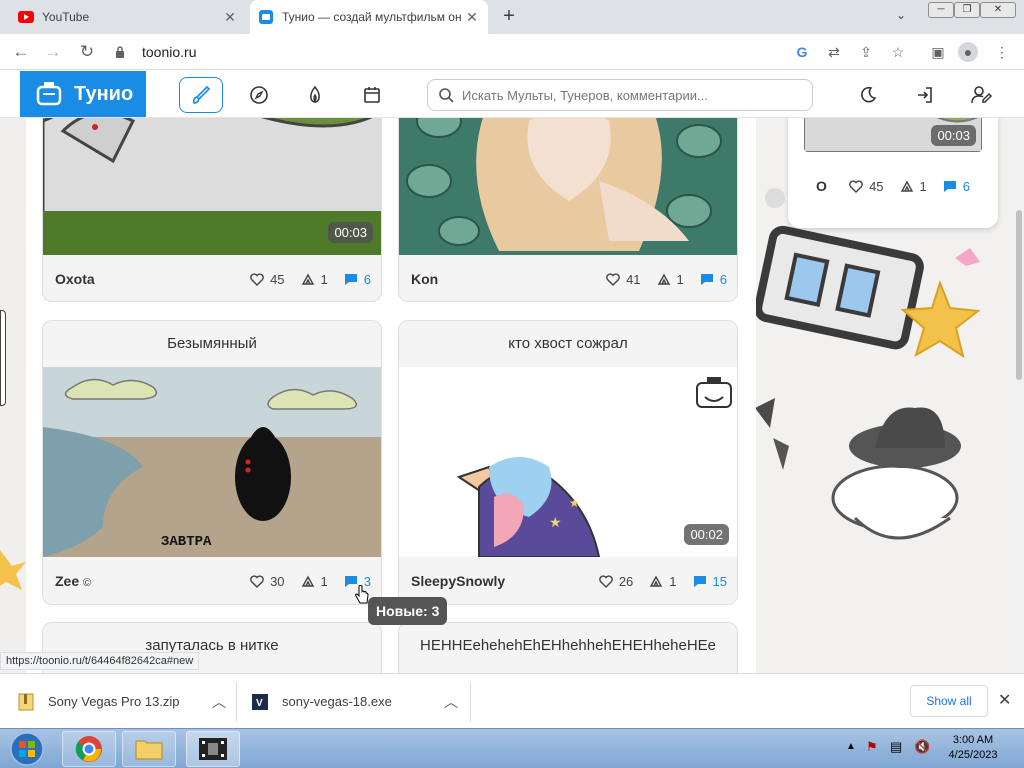 The image size is (1024, 768). I want to click on toon-thumbnail: ЗАВТРА, so click(212, 462).